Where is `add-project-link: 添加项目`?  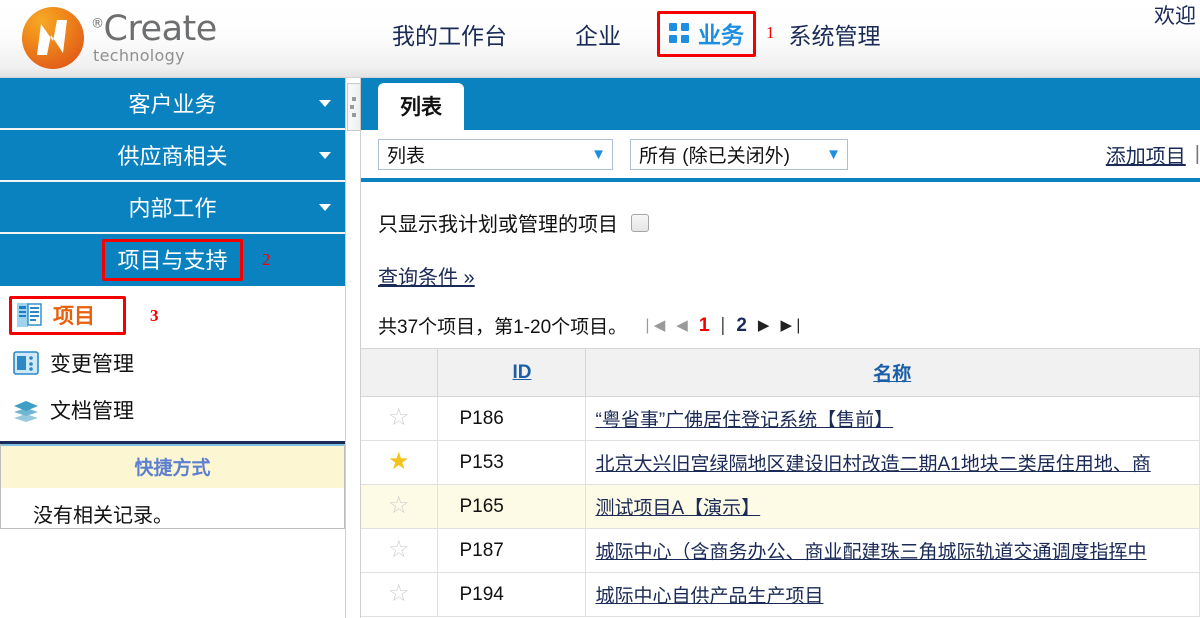
add-project-link: 添加项目 is located at coordinates (1146, 154).